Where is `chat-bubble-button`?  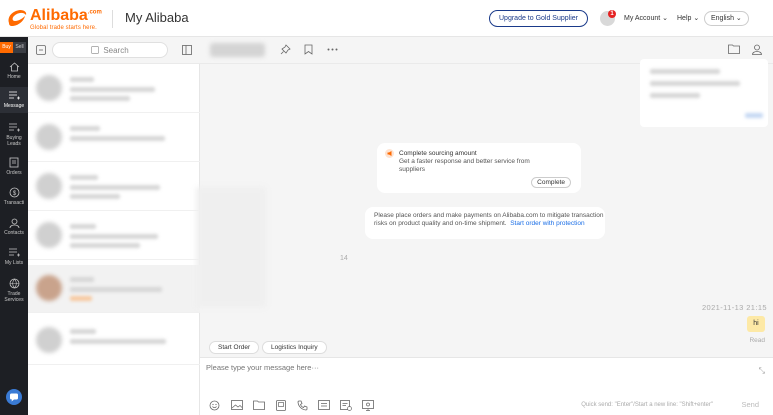 chat-bubble-button is located at coordinates (14, 397).